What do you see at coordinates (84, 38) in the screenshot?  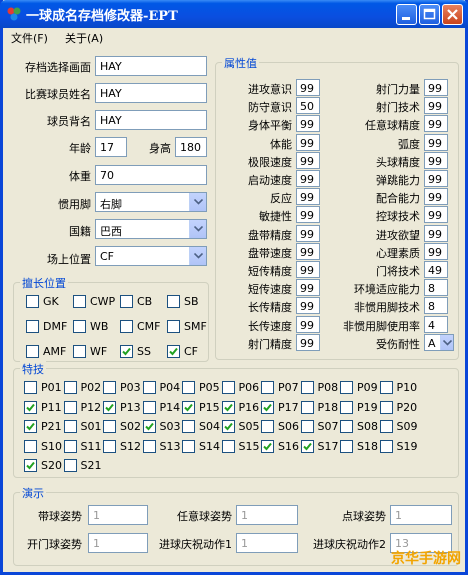 I see `menu-about: 关于(A)` at bounding box center [84, 38].